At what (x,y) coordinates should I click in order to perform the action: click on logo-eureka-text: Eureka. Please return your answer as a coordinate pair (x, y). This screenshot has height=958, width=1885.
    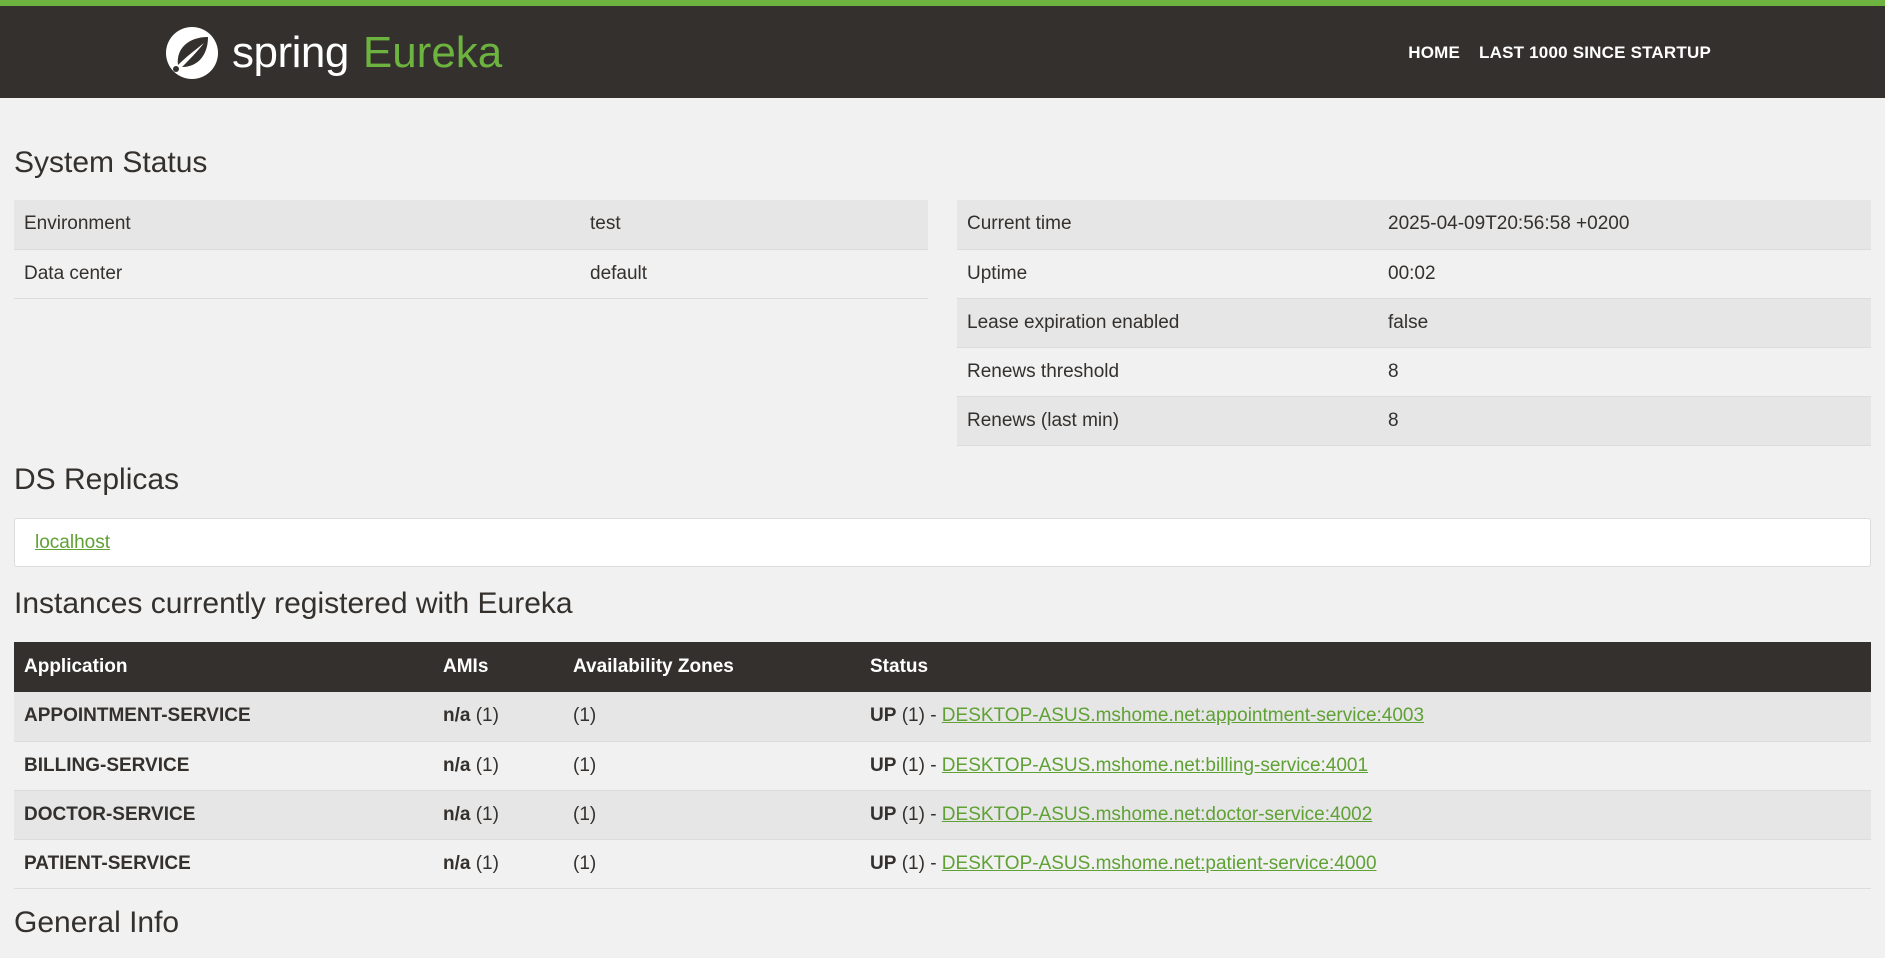
    Looking at the image, I should click on (432, 52).